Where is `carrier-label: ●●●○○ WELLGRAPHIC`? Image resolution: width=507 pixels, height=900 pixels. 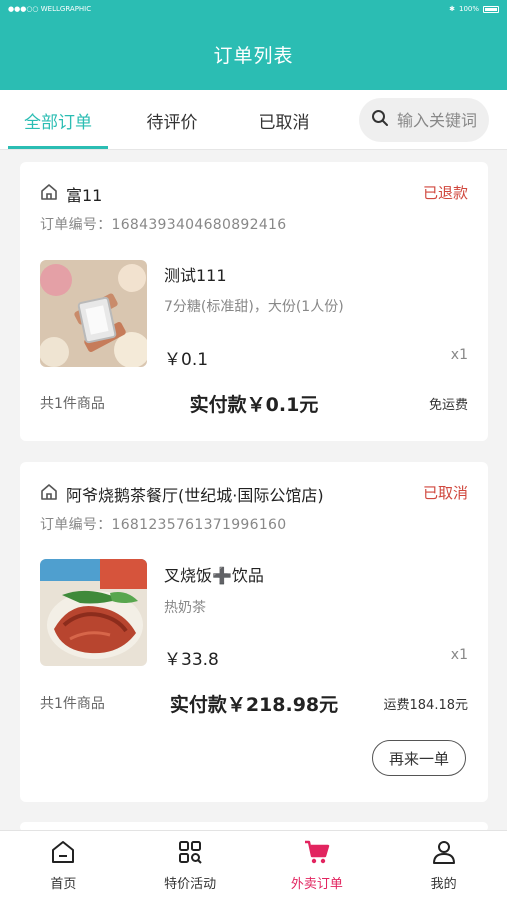
carrier-label: ●●●○○ WELLGRAPHIC is located at coordinates (50, 9).